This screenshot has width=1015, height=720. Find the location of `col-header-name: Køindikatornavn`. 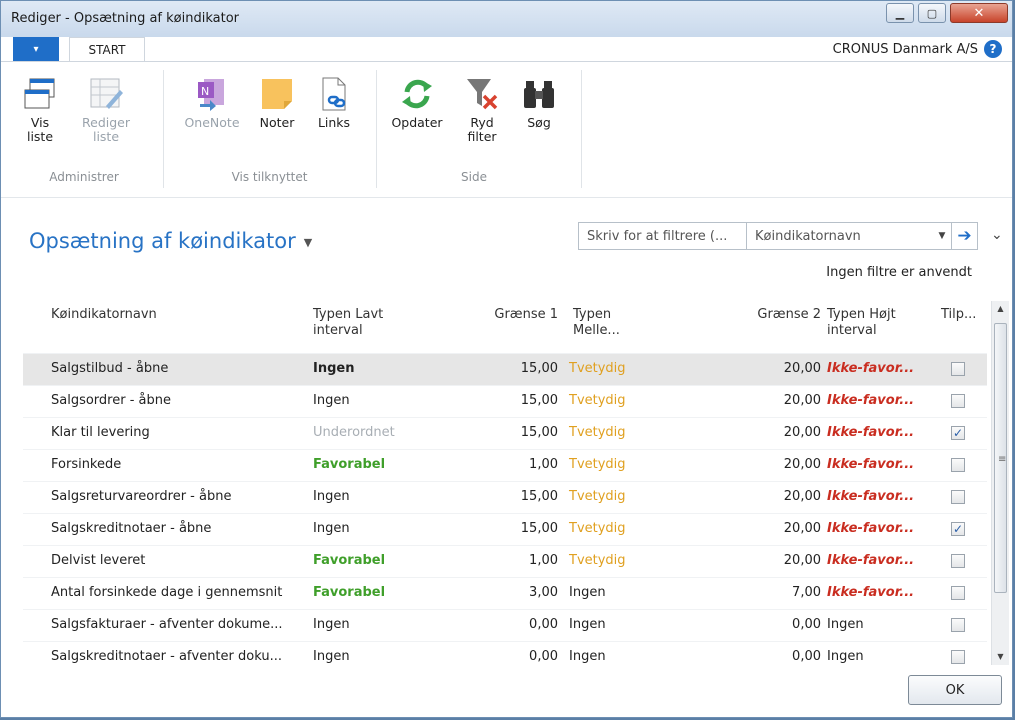

col-header-name: Køindikatornavn is located at coordinates (104, 315).